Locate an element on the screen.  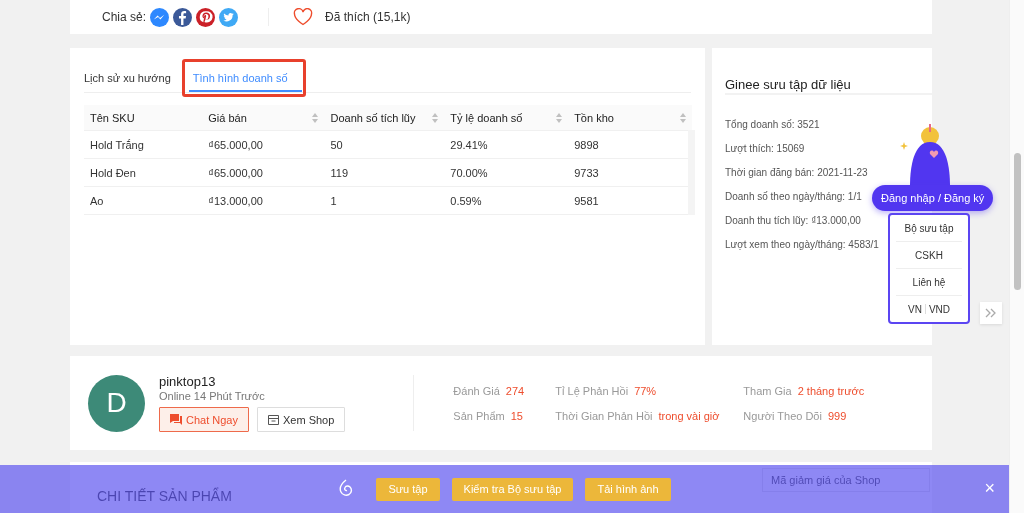
column-header: Giá bán is located at coordinates (263, 118).